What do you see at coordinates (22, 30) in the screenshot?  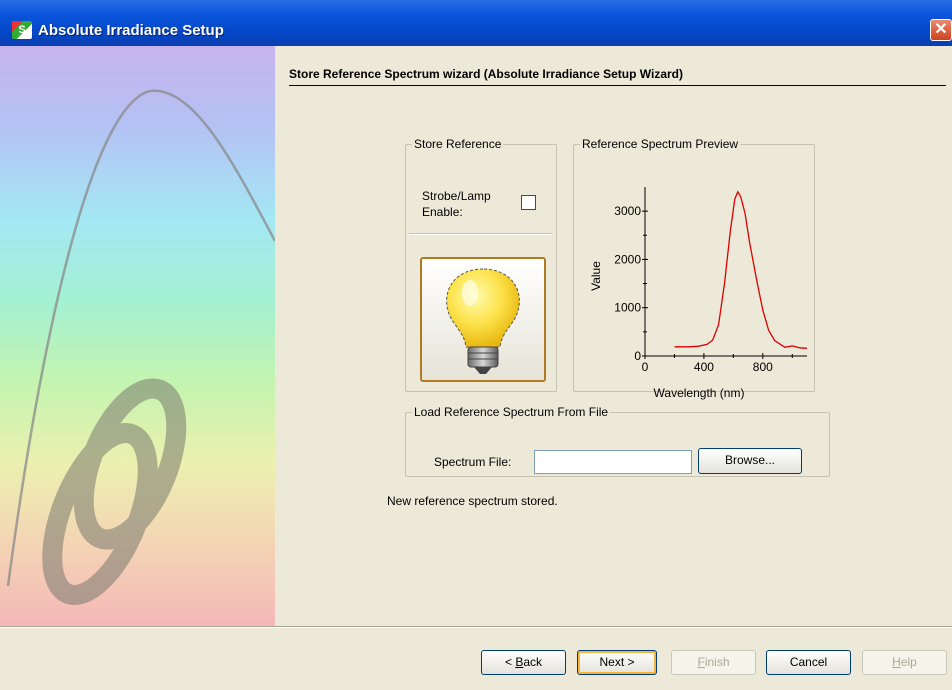 I see `app-logo-icon: S` at bounding box center [22, 30].